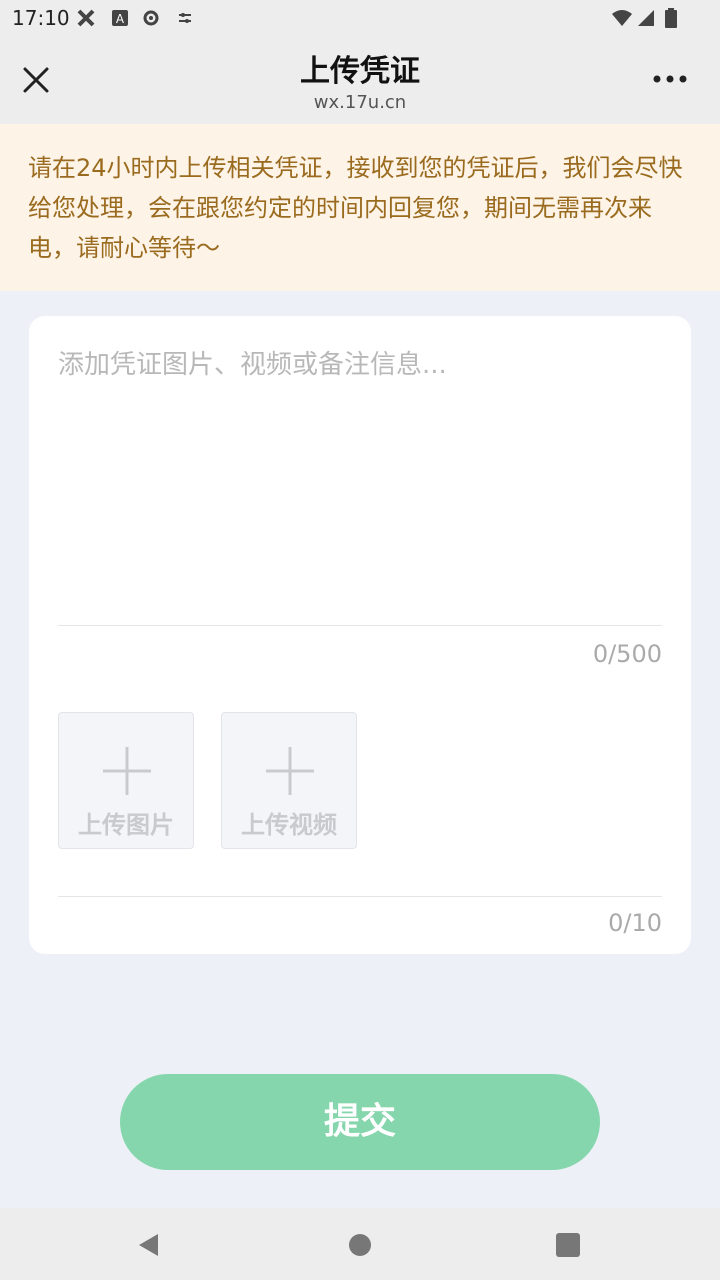  What do you see at coordinates (627, 654) in the screenshot?
I see `remark-counter: 0/500` at bounding box center [627, 654].